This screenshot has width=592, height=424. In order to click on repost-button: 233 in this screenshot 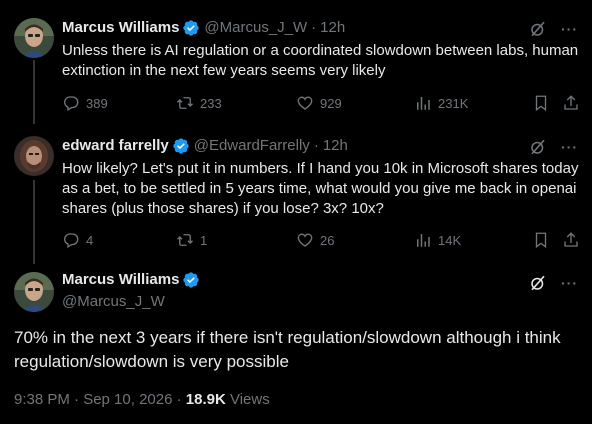, I will do `click(199, 103)`.